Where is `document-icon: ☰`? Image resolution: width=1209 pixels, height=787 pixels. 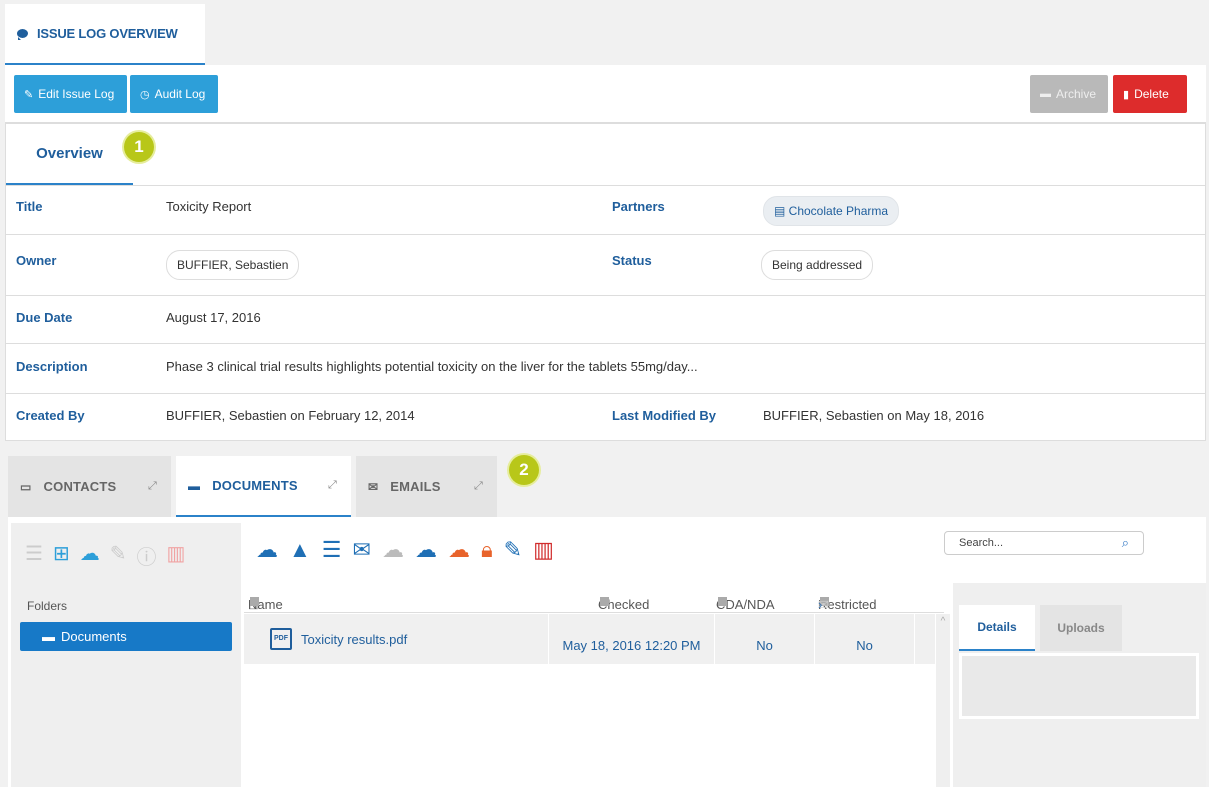
document-icon: ☰ is located at coordinates (34, 555).